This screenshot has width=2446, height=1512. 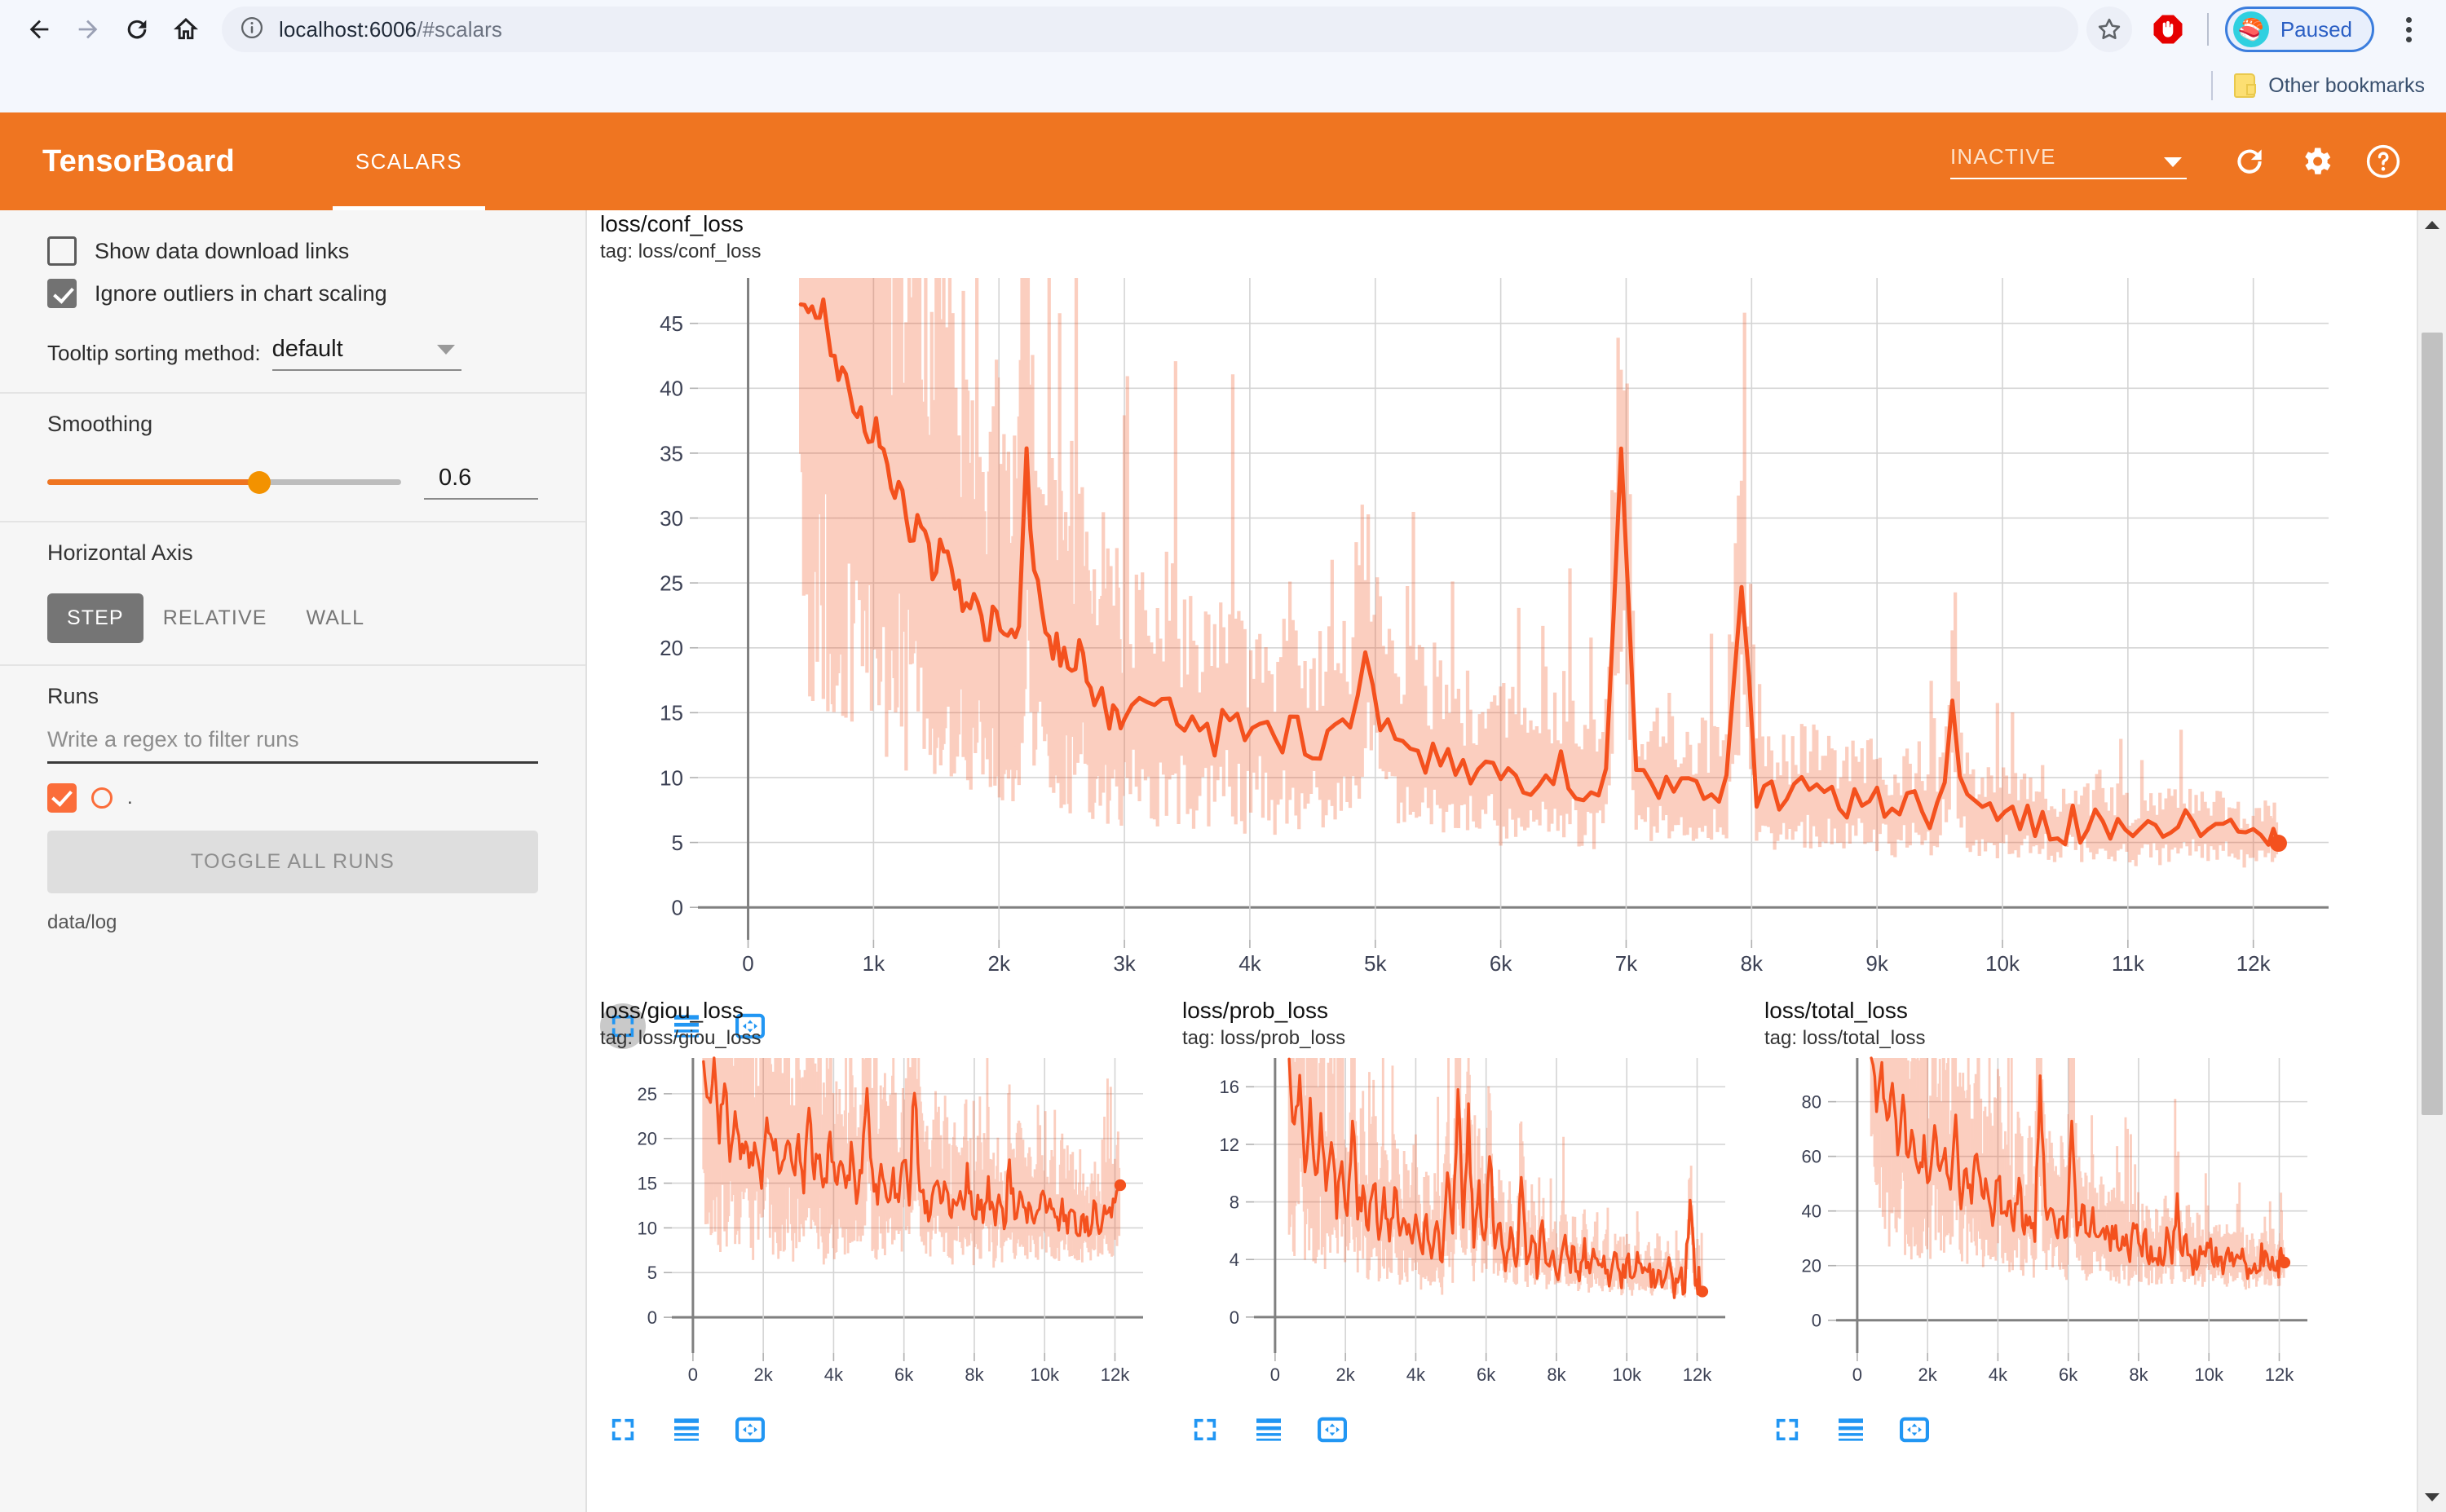 What do you see at coordinates (260, 482) in the screenshot?
I see `slider-thumb` at bounding box center [260, 482].